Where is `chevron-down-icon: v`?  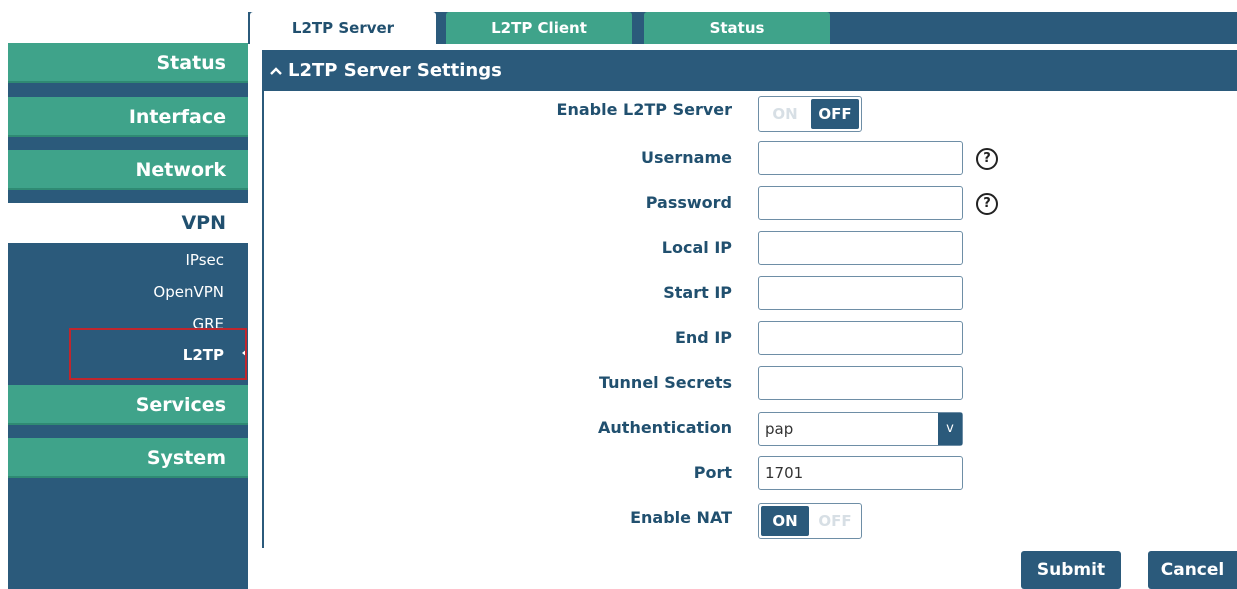
chevron-down-icon: v is located at coordinates (950, 429).